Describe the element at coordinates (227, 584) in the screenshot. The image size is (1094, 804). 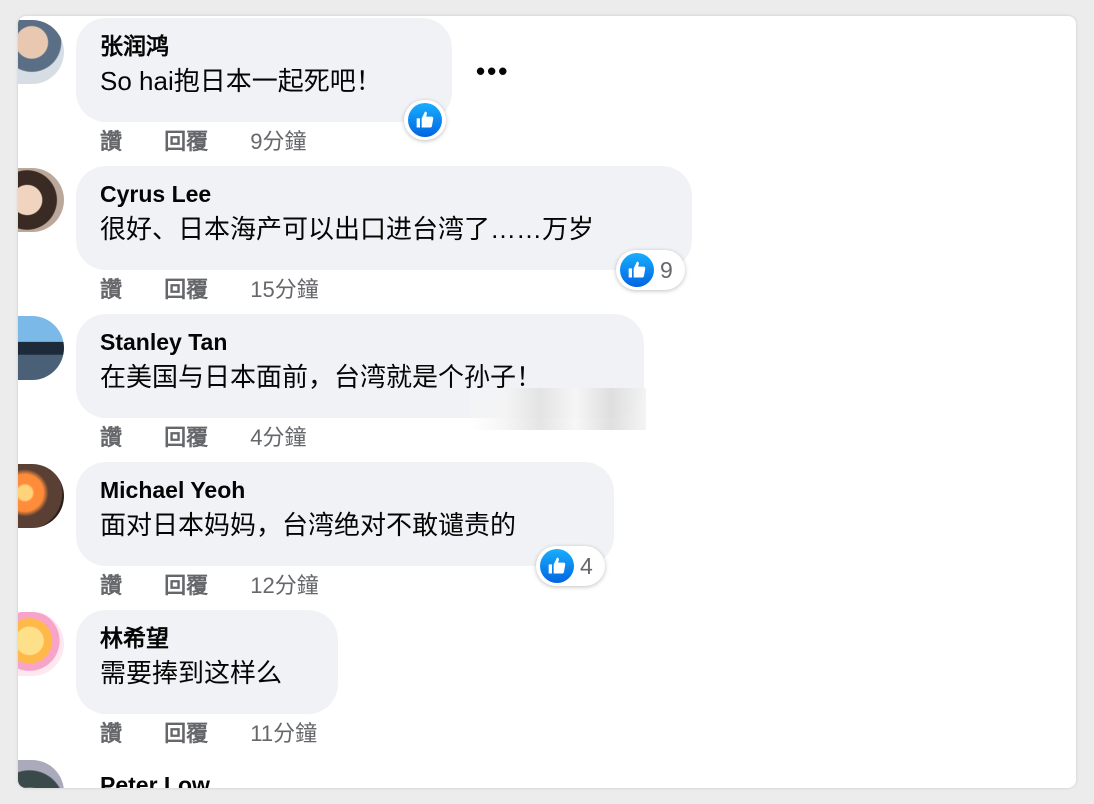
I see `comment-actions: 讚 回覆 12分鐘` at that location.